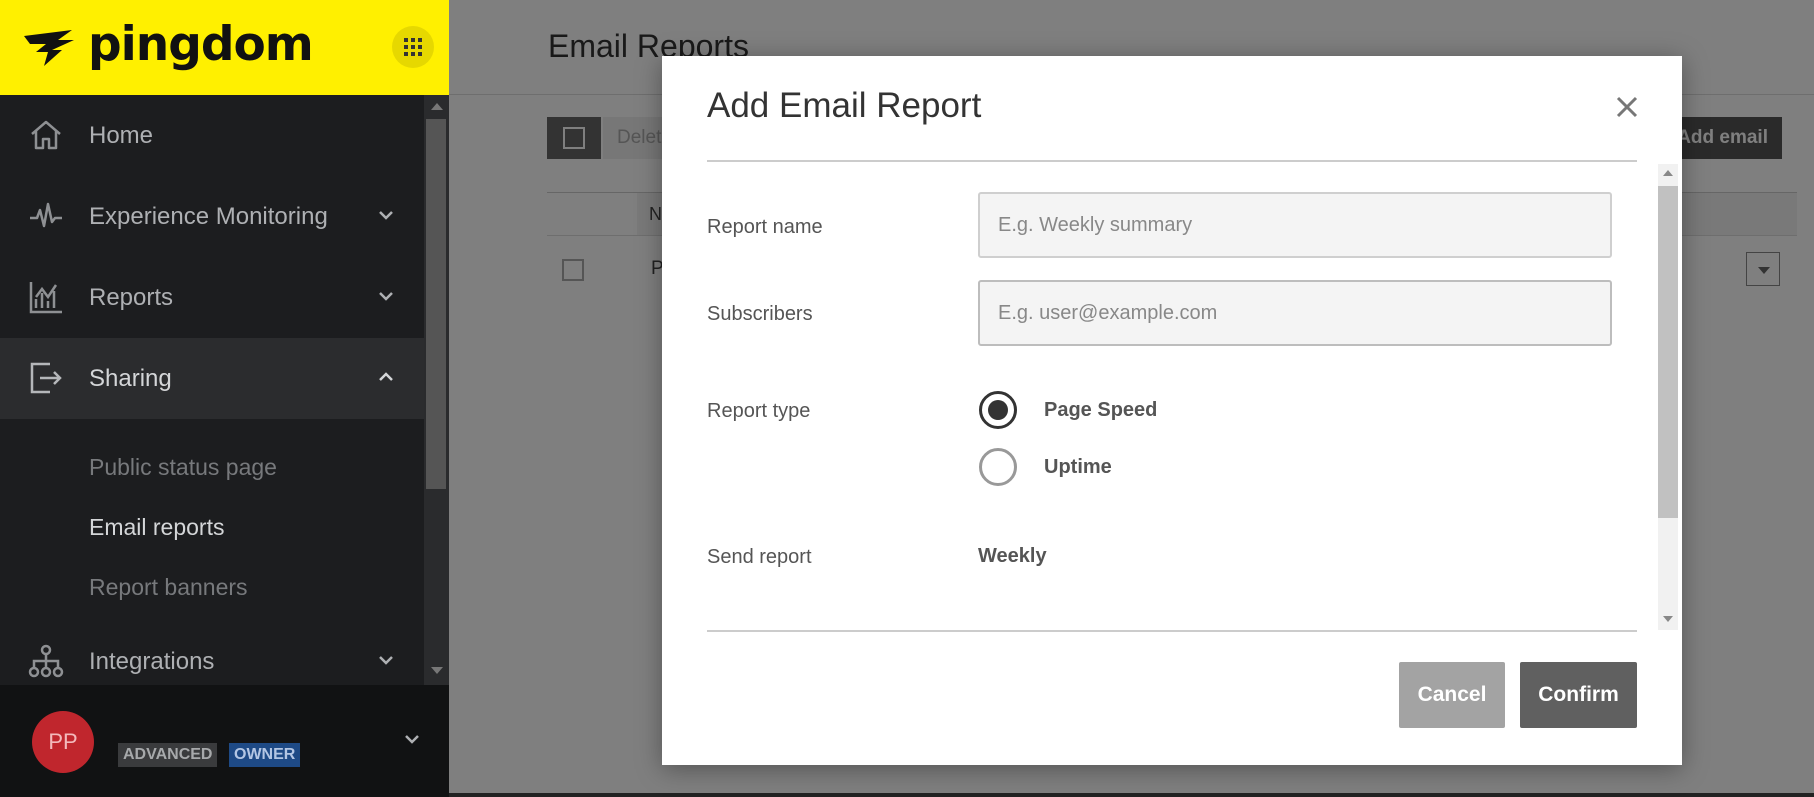 The image size is (1814, 797). What do you see at coordinates (46, 215) in the screenshot?
I see `pulse-icon` at bounding box center [46, 215].